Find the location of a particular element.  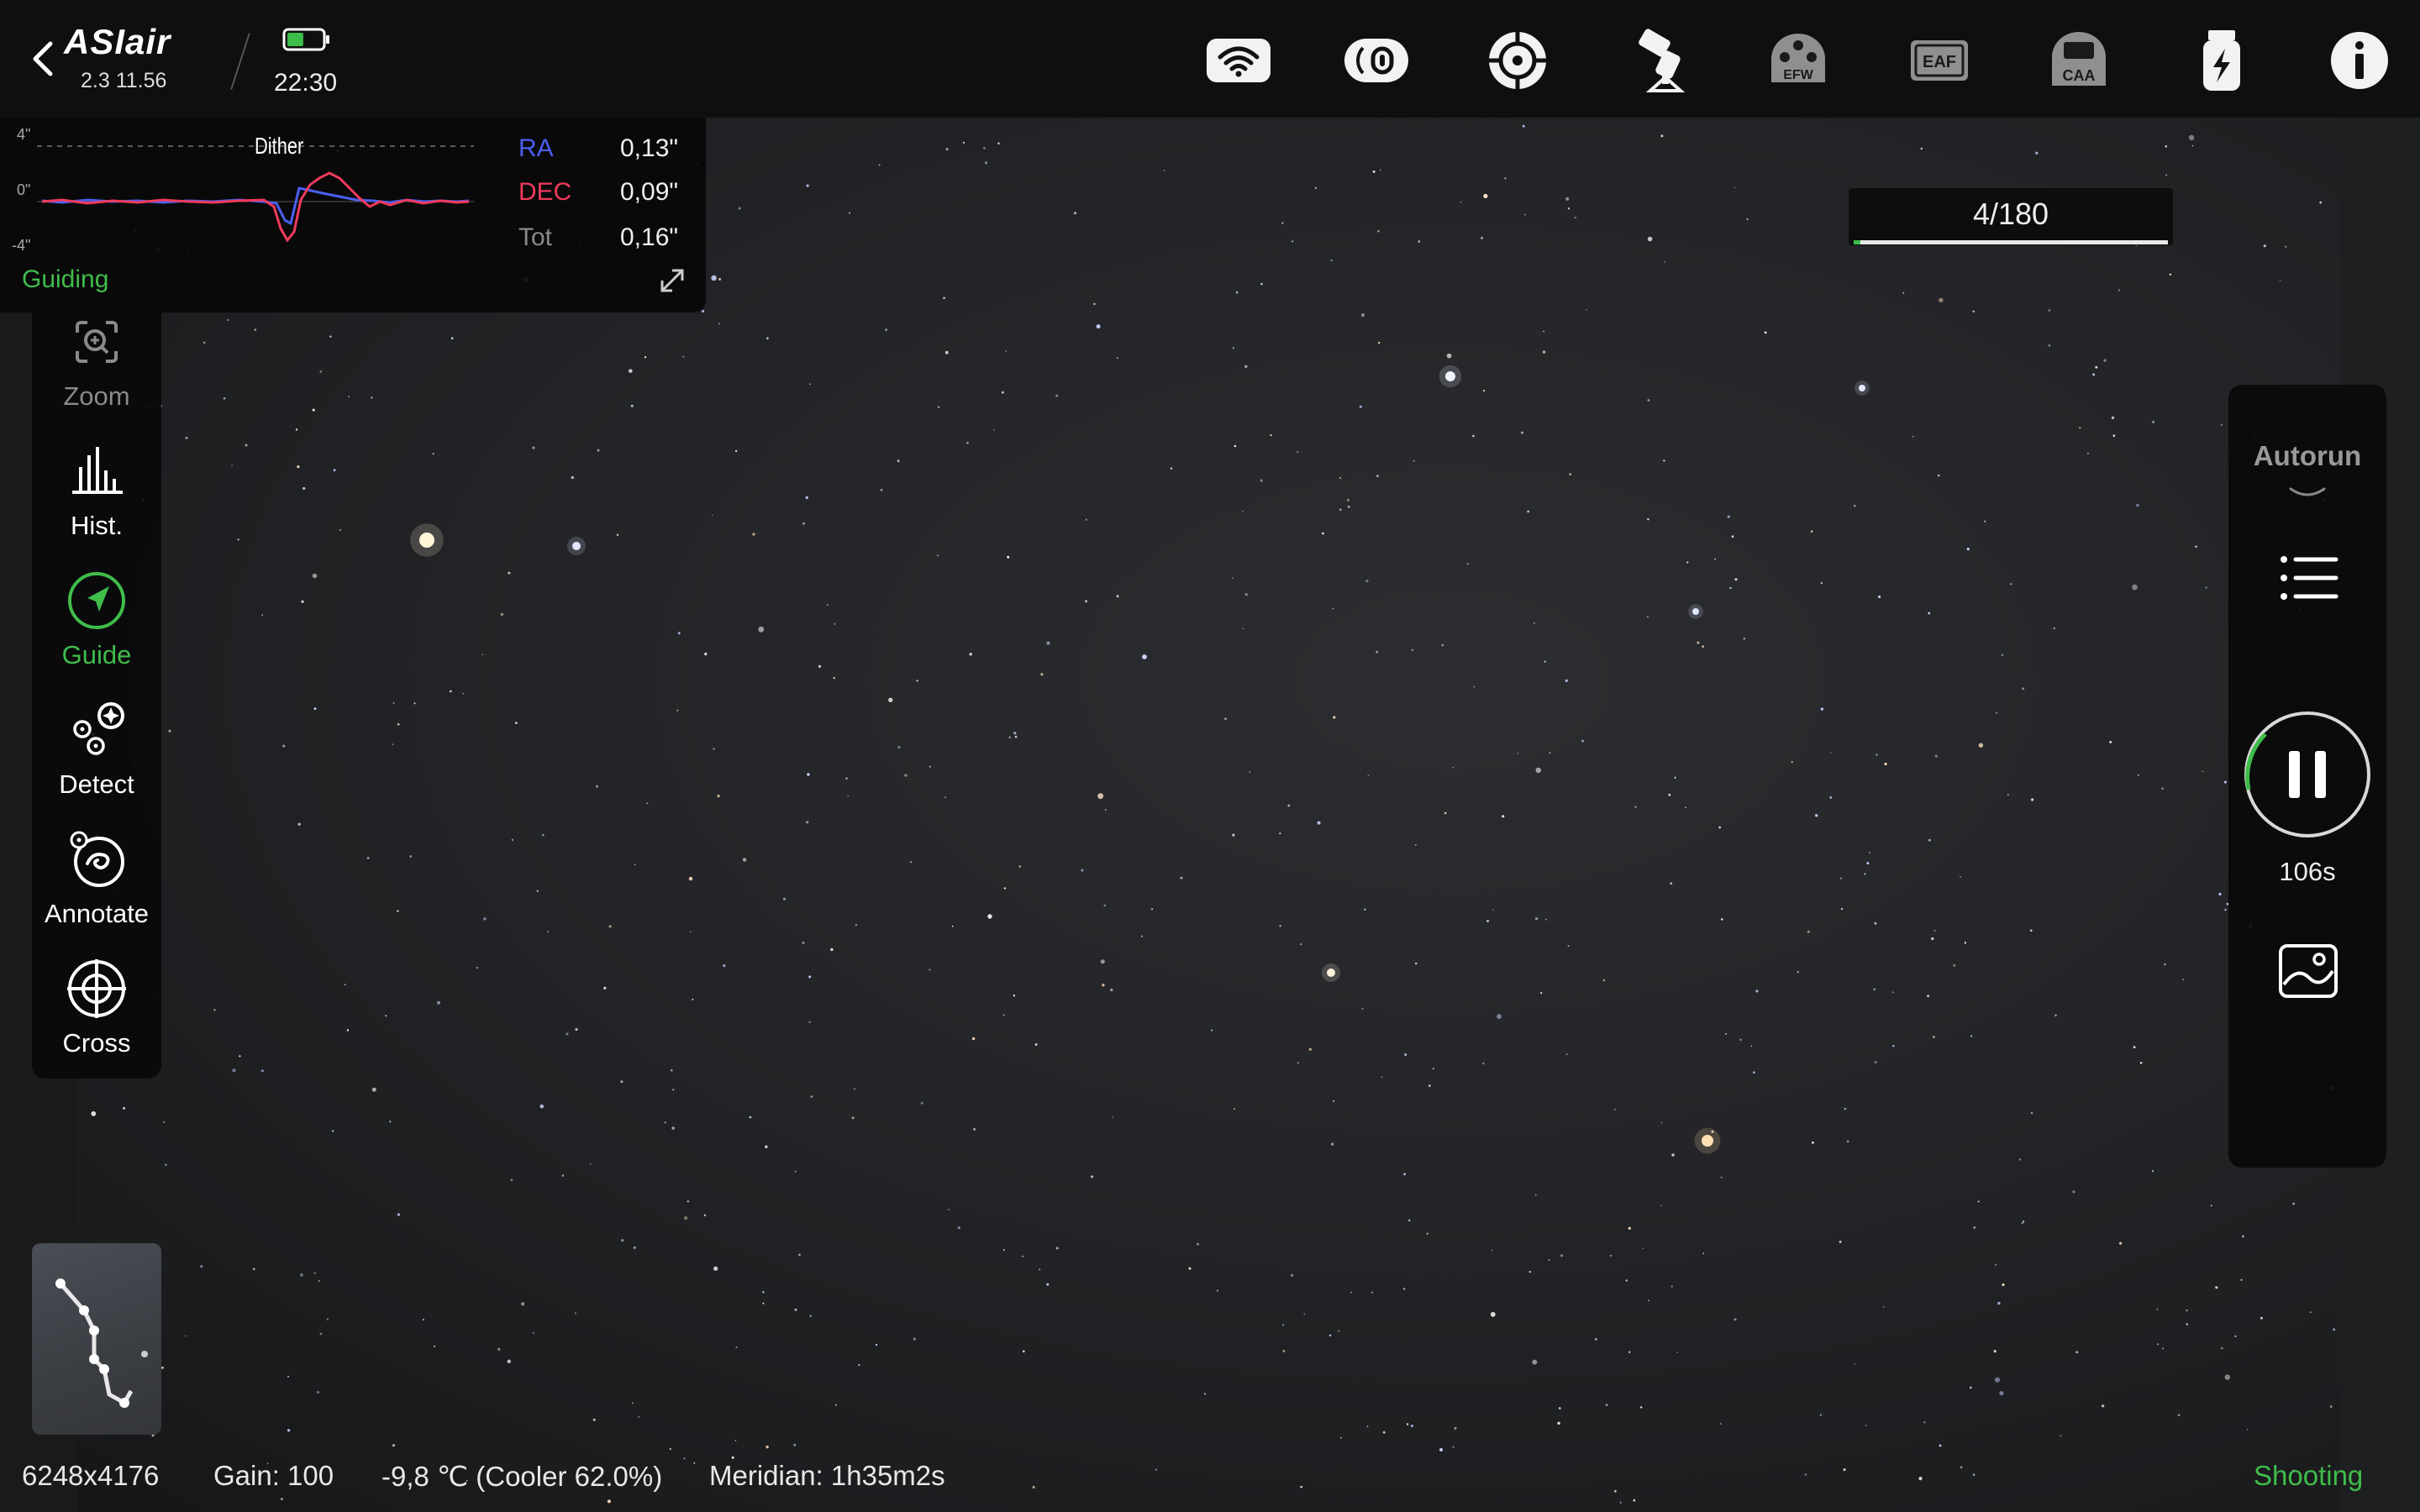

guiding-status: Guiding is located at coordinates (65, 279).